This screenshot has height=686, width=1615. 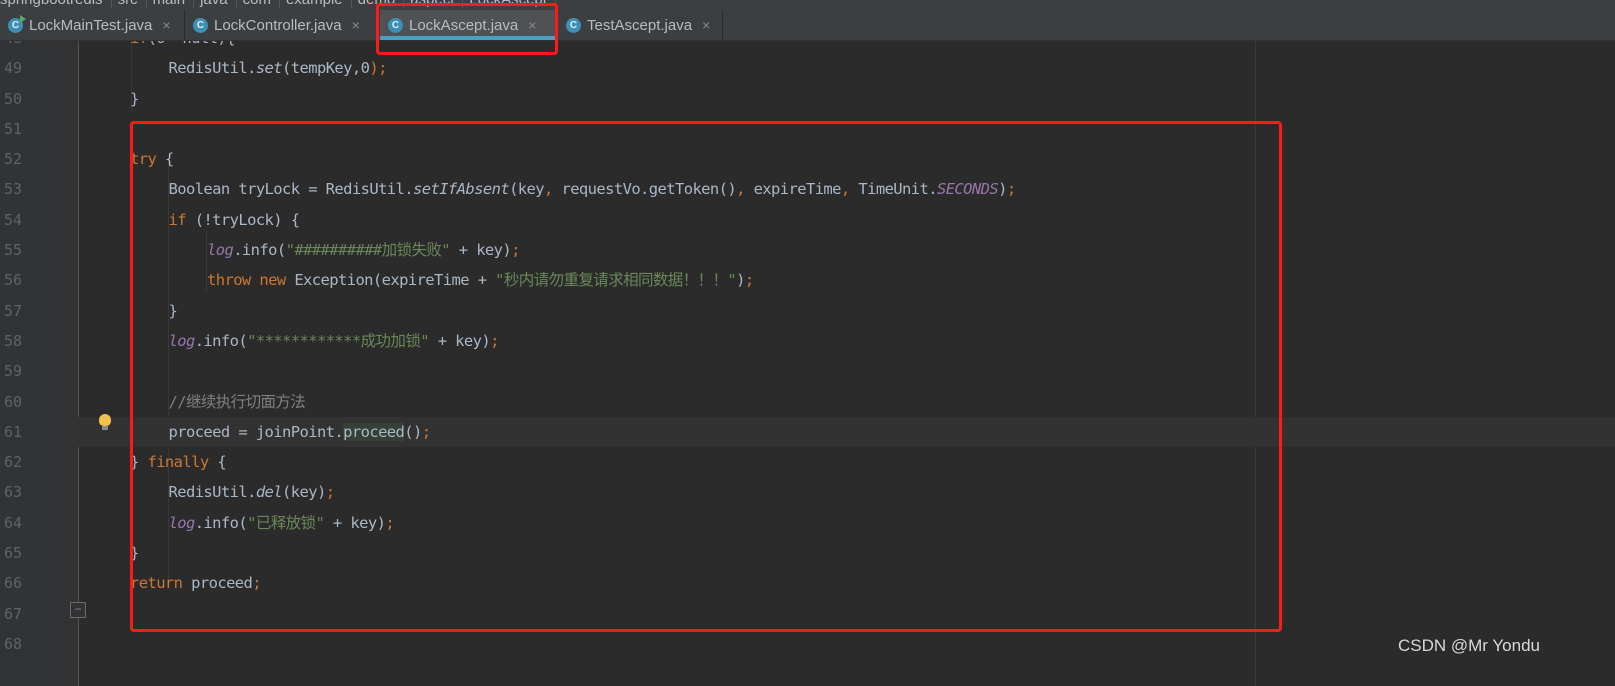 I want to click on breadcrumb-item: com, so click(x=261, y=4).